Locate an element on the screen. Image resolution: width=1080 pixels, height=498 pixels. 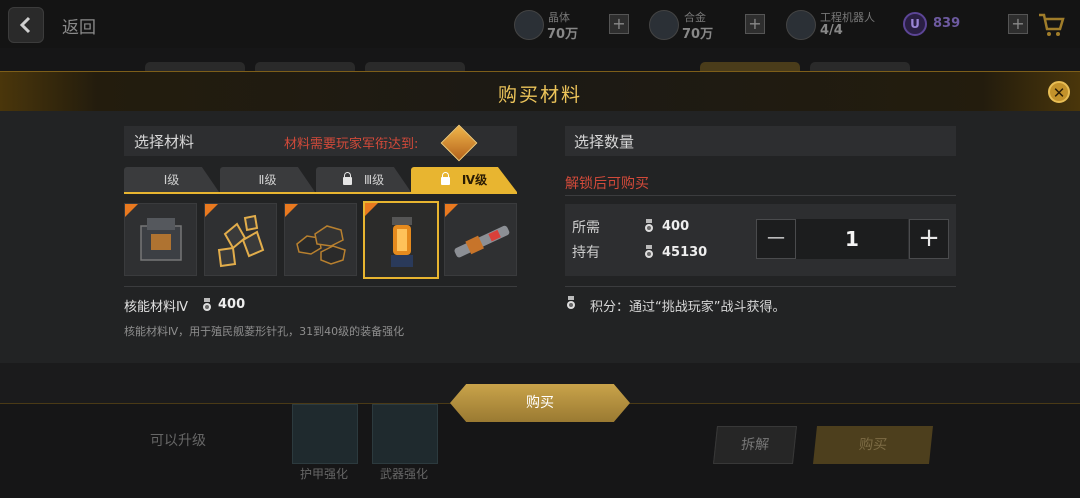
armor-upgrade-label: 护甲强化 is located at coordinates (323, 474).